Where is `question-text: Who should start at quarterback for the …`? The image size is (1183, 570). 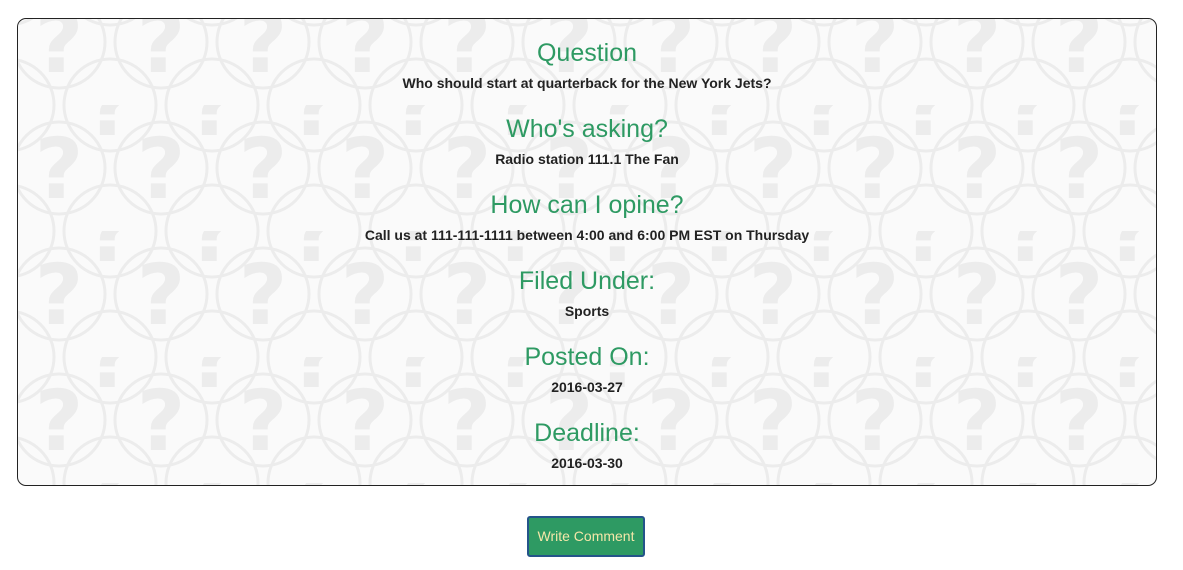
question-text: Who should start at quarterback for the … is located at coordinates (587, 83).